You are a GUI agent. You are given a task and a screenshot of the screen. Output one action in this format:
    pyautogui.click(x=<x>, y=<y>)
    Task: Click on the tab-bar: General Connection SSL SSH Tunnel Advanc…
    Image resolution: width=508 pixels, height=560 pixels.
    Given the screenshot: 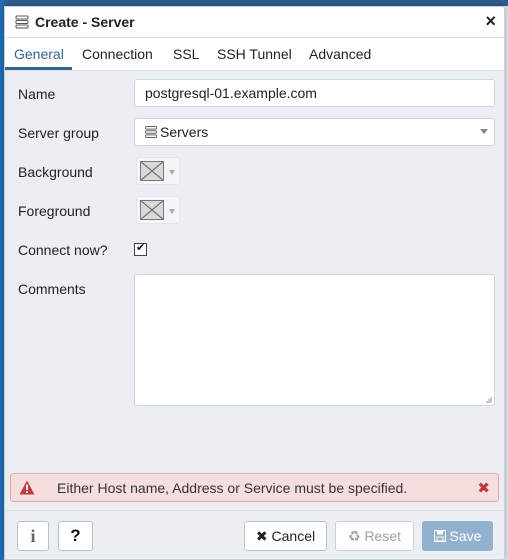 What is the action you would take?
    pyautogui.click(x=254, y=54)
    